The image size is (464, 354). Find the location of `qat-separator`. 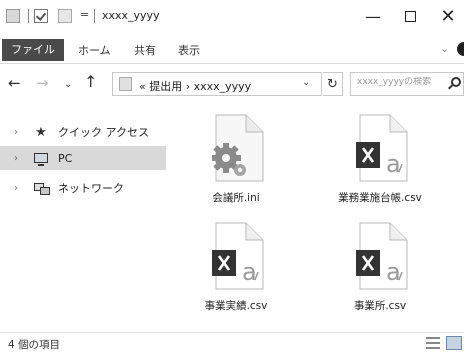

qat-separator is located at coordinates (28, 16).